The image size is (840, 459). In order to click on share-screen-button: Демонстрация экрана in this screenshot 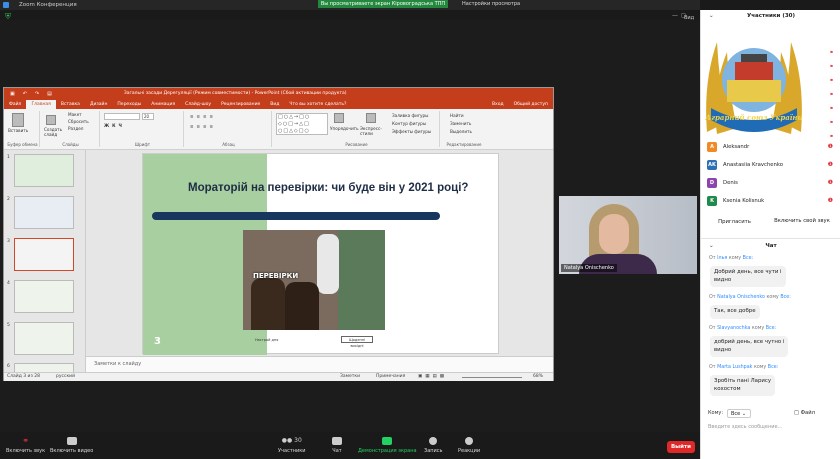, I will do `click(387, 445)`.